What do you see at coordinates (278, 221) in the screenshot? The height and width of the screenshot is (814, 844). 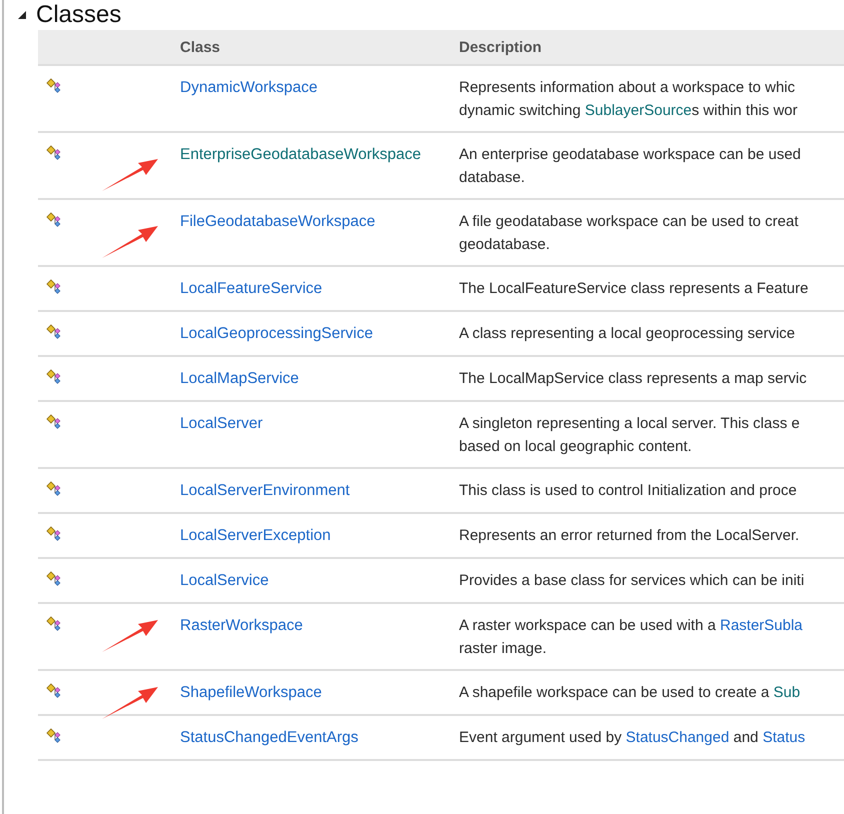 I see `class-link: FileGeodatabaseWorkspace` at bounding box center [278, 221].